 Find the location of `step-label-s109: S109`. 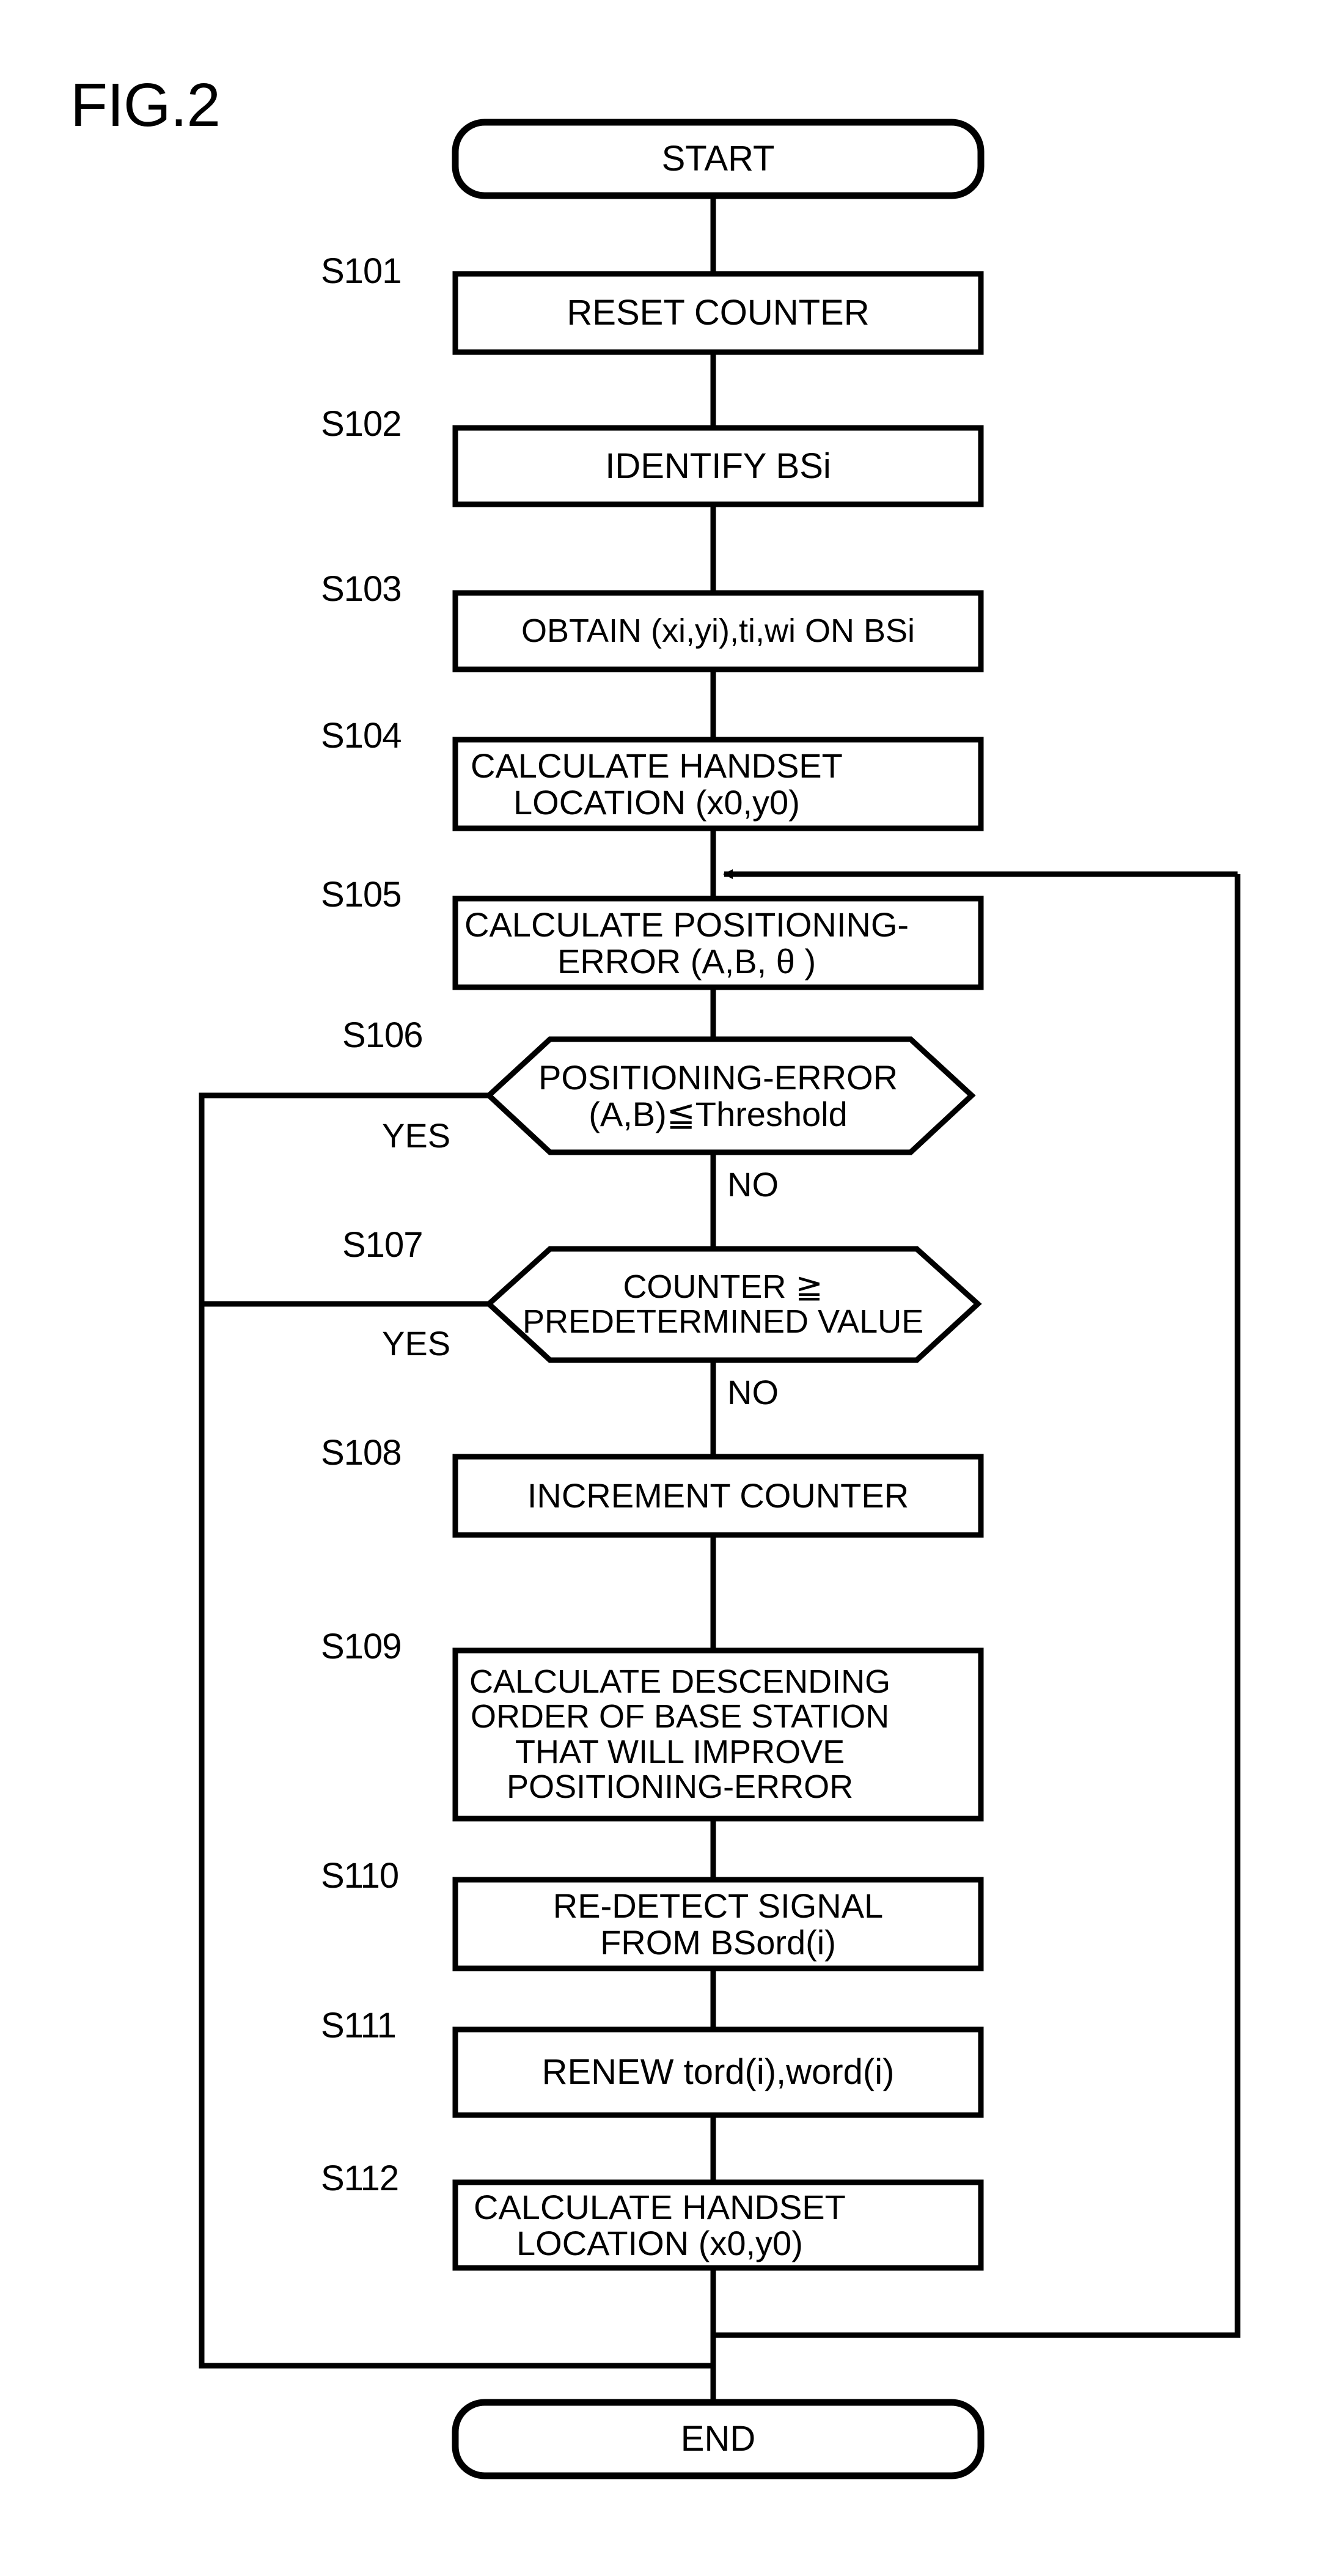

step-label-s109: S109 is located at coordinates (361, 1647).